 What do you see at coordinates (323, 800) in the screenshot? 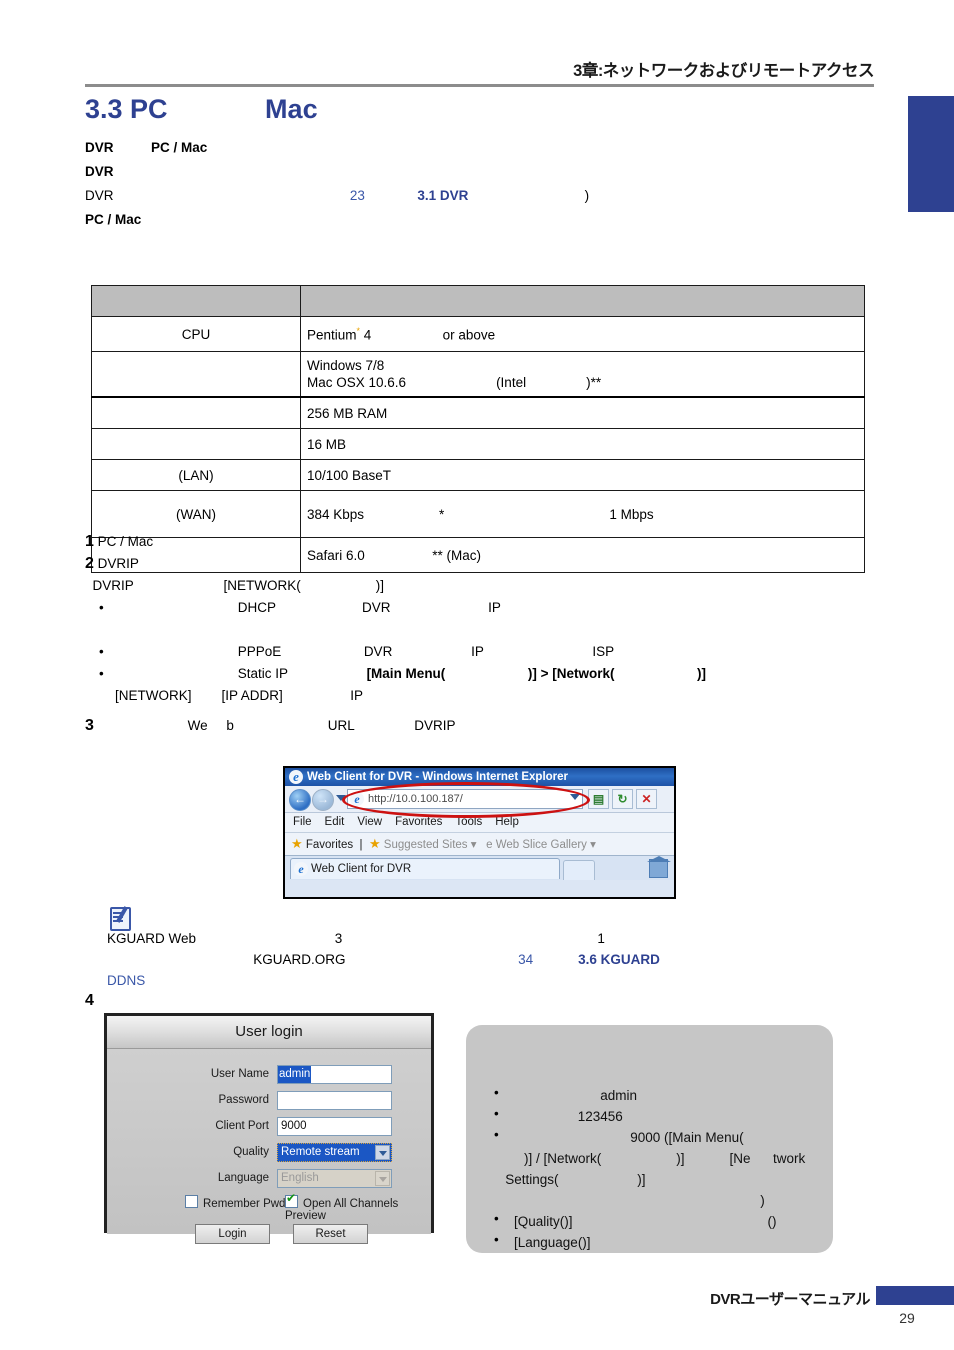
I see `forward-arrow-icon: →` at bounding box center [323, 800].